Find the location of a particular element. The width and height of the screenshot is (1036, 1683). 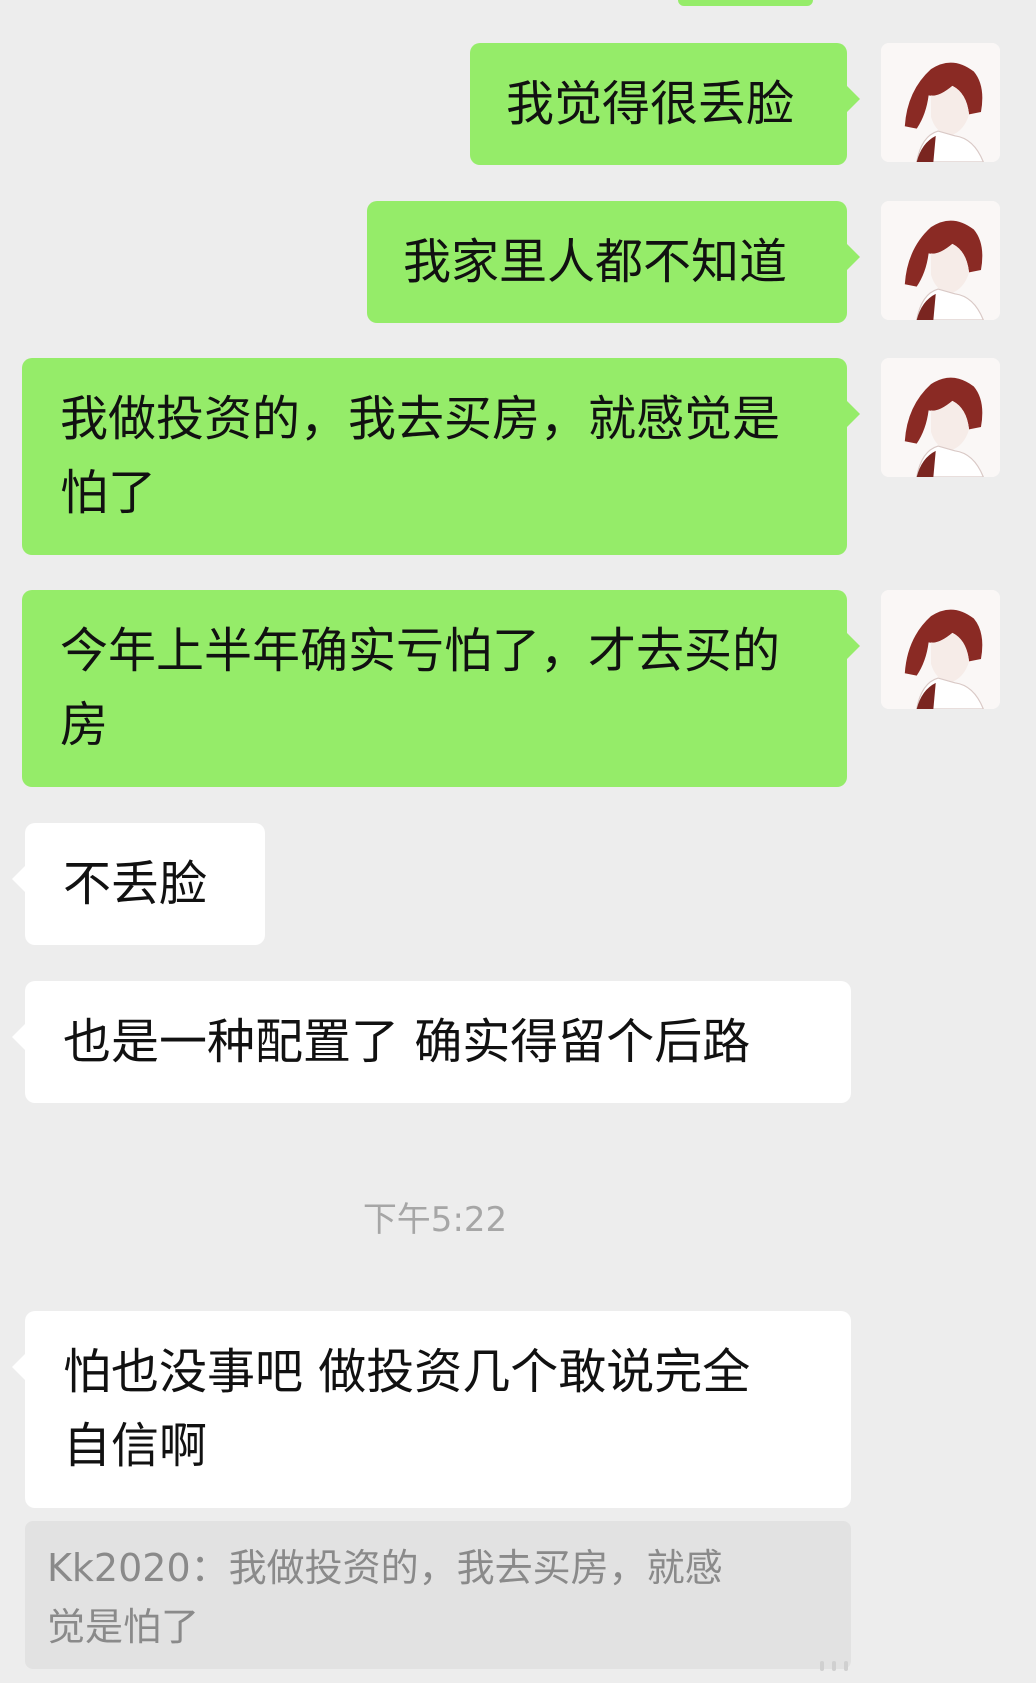

message-bubble-self: 我觉得很丢脸 is located at coordinates (665, 104).